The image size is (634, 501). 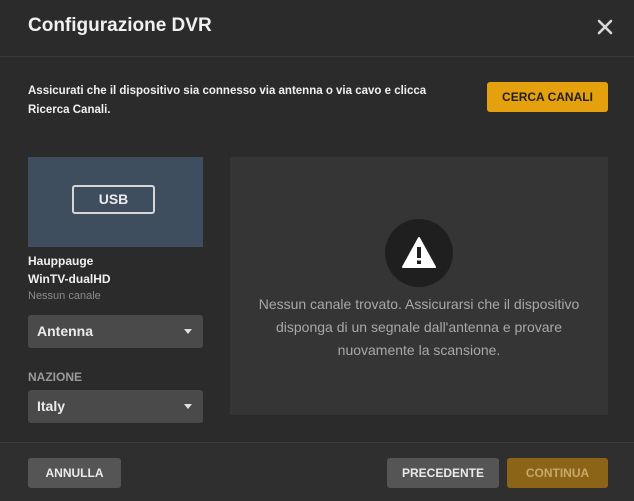 I want to click on cancel-button: ANNULLA, so click(x=74, y=473).